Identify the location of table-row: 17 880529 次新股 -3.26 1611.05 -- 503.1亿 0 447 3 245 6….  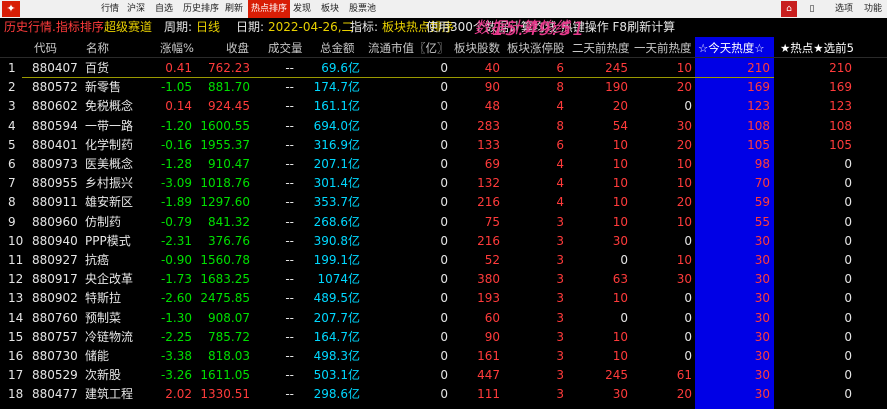
(443, 375).